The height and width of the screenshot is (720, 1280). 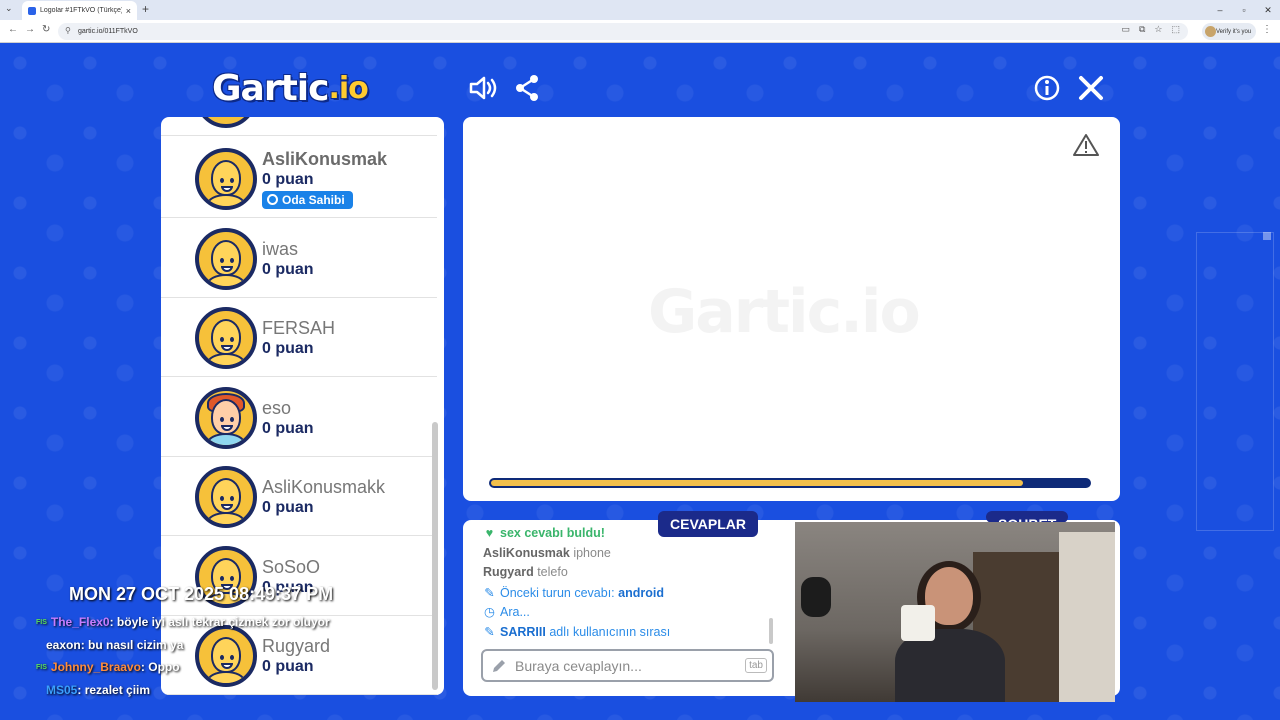 What do you see at coordinates (280, 248) in the screenshot?
I see `player-name: iwas` at bounding box center [280, 248].